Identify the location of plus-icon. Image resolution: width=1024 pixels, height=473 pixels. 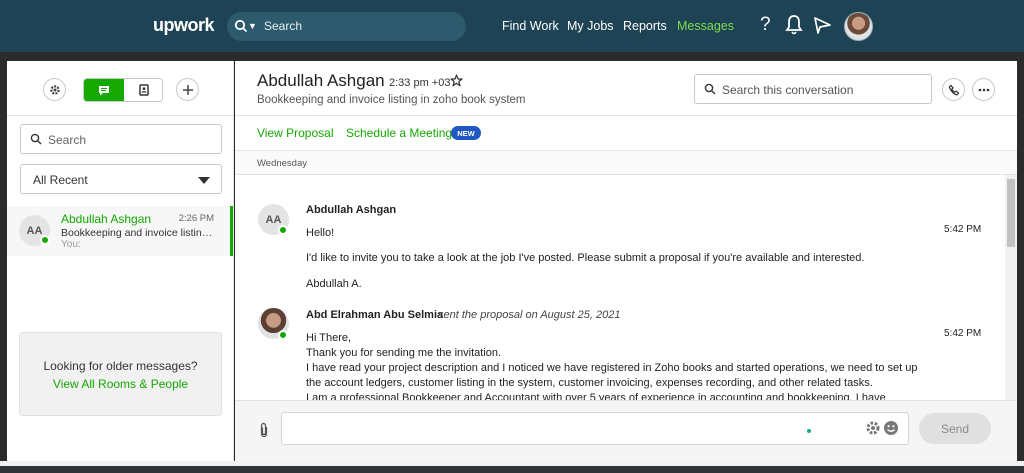
(187, 89).